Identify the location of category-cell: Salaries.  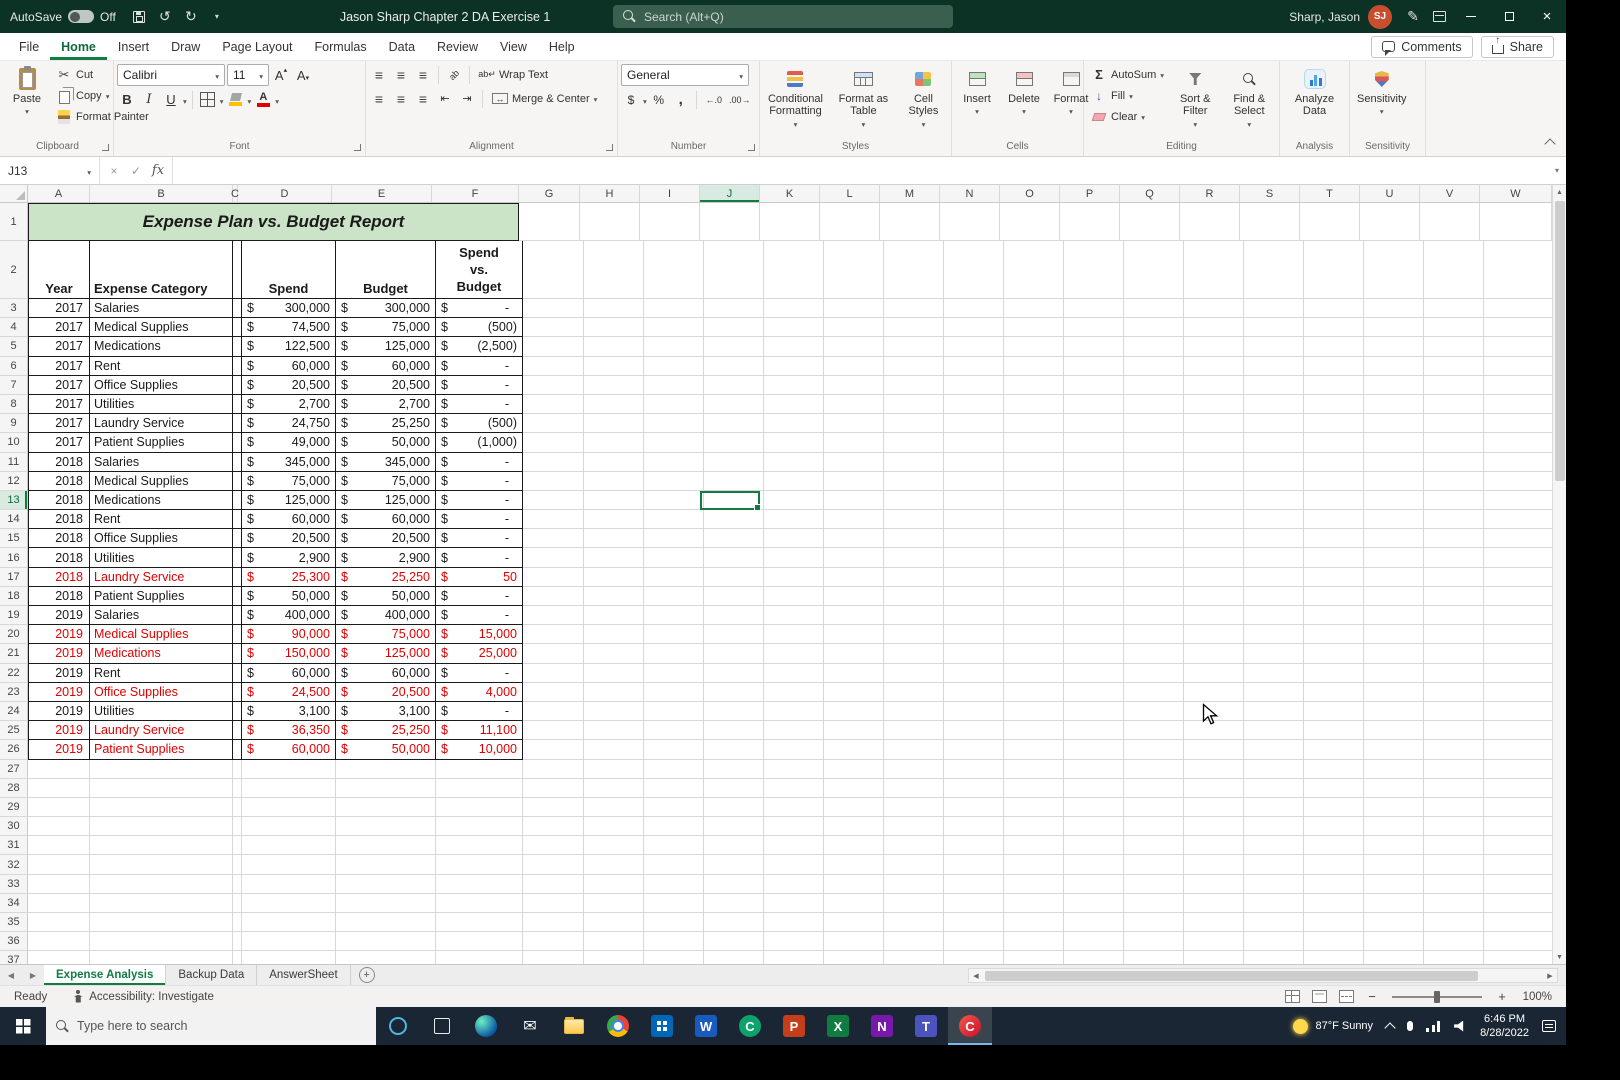
(161, 309).